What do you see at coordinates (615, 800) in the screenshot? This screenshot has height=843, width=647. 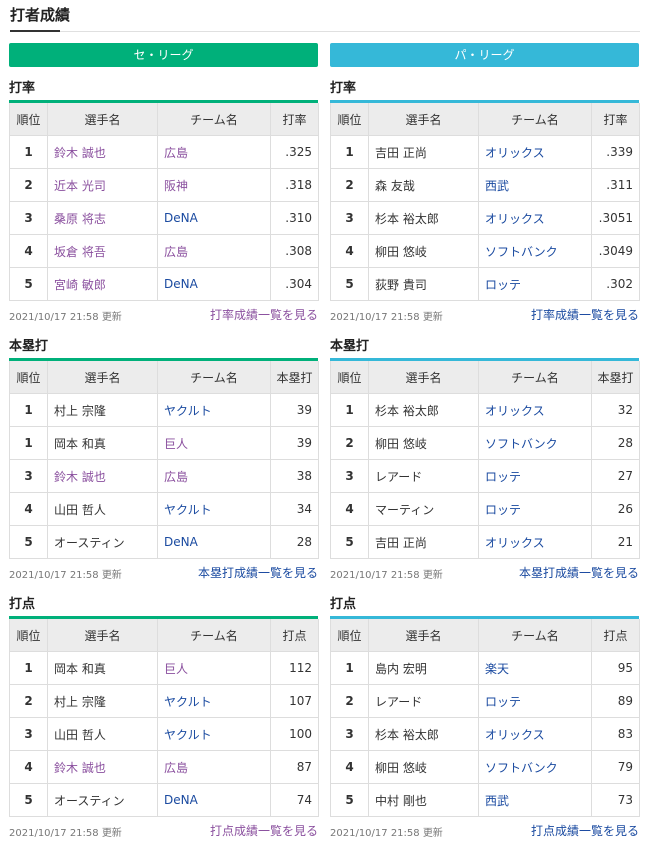 I see `stat-value-cell: 73` at bounding box center [615, 800].